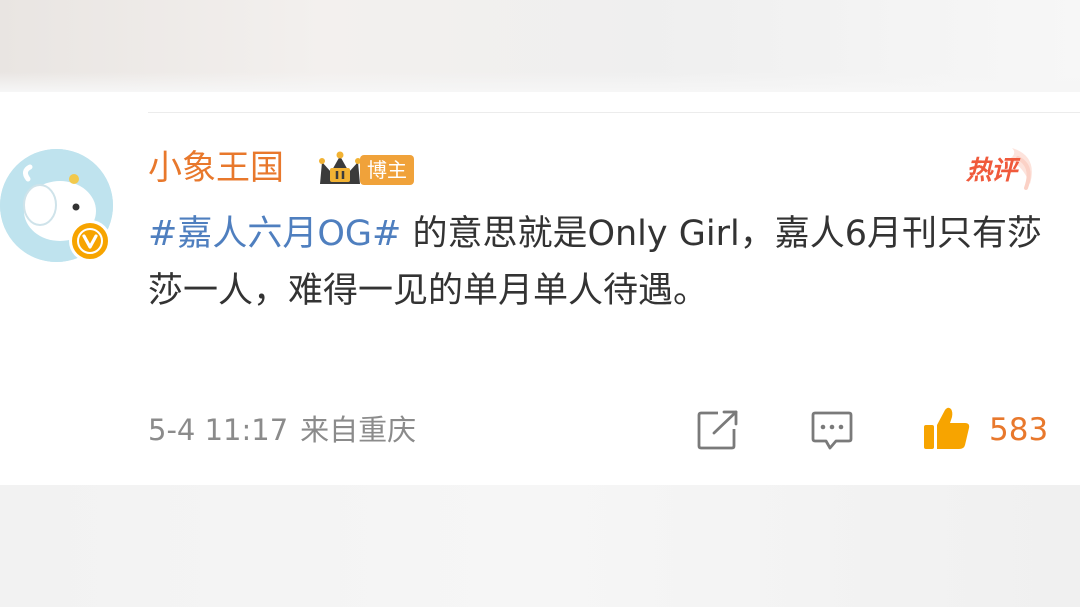  What do you see at coordinates (1019, 430) in the screenshot?
I see `like-count: 583` at bounding box center [1019, 430].